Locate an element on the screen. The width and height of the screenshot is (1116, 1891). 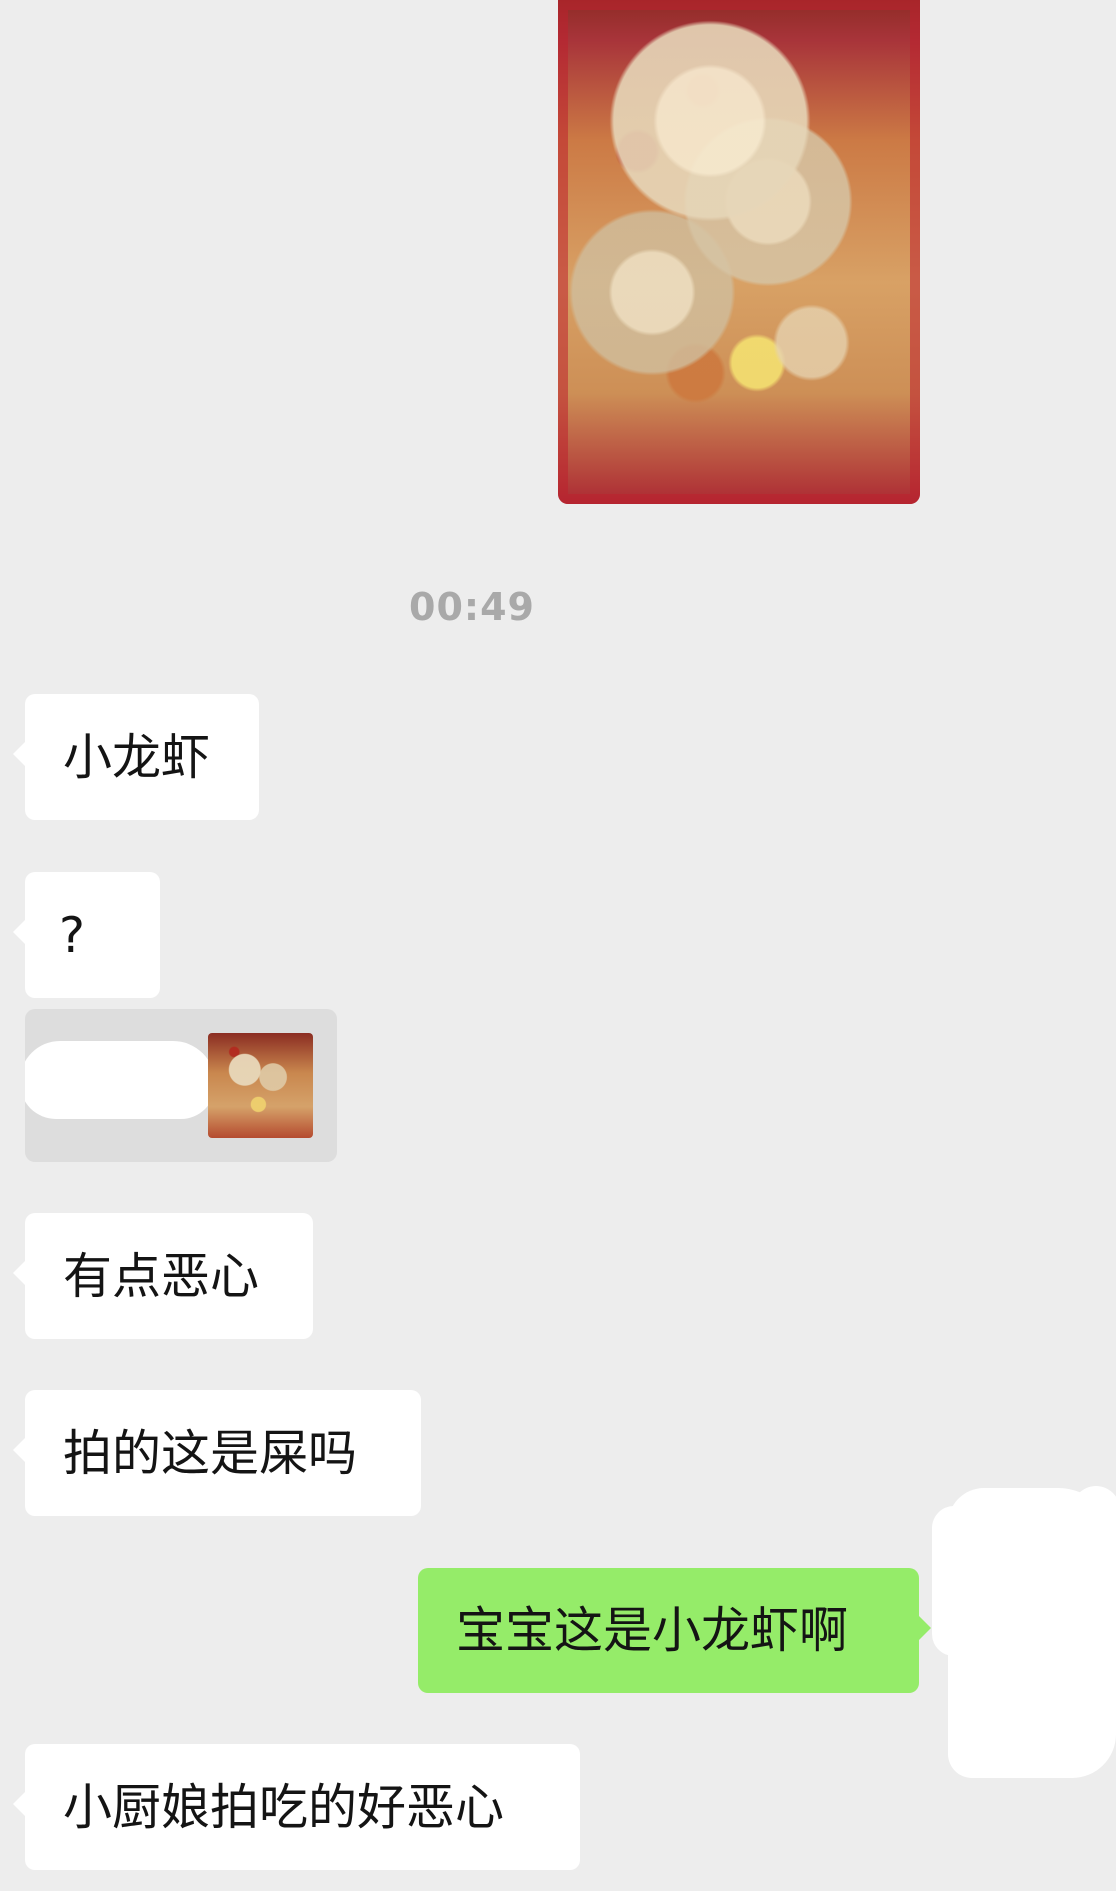
redacted-avatar is located at coordinates (1024, 1632).